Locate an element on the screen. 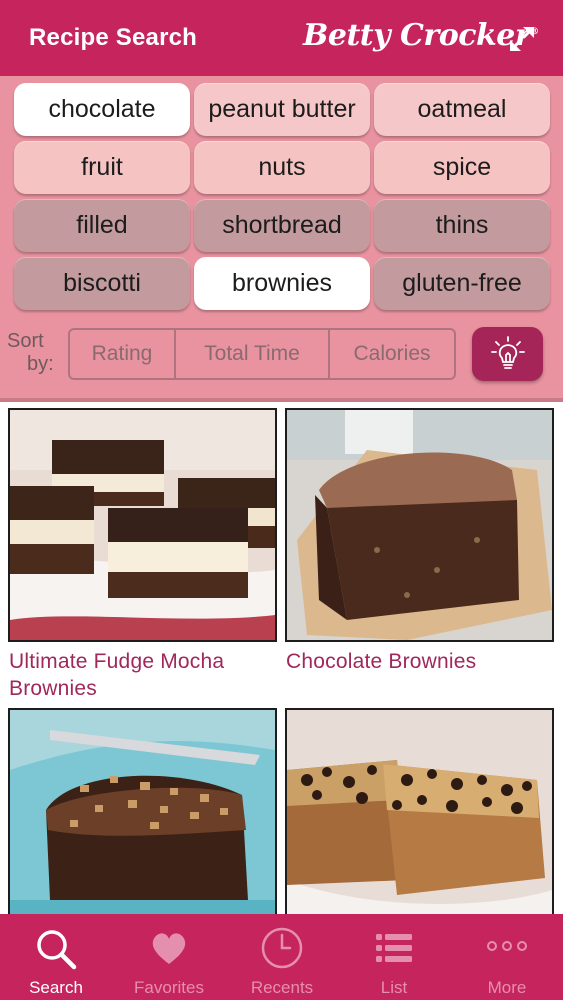  more-dots-icon is located at coordinates (507, 946).